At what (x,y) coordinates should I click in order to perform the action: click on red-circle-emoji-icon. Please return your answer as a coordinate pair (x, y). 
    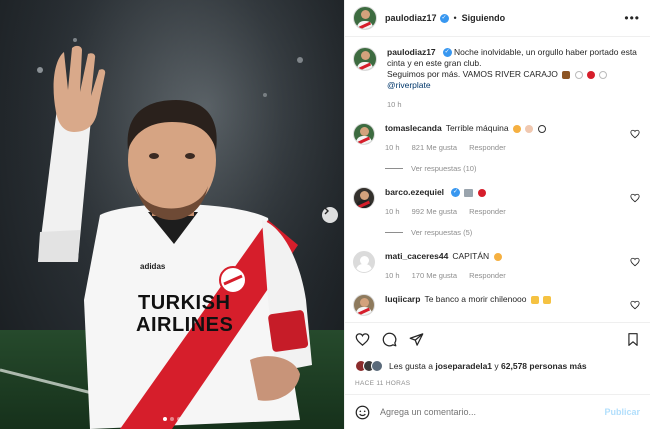
    Looking at the image, I should click on (590, 74).